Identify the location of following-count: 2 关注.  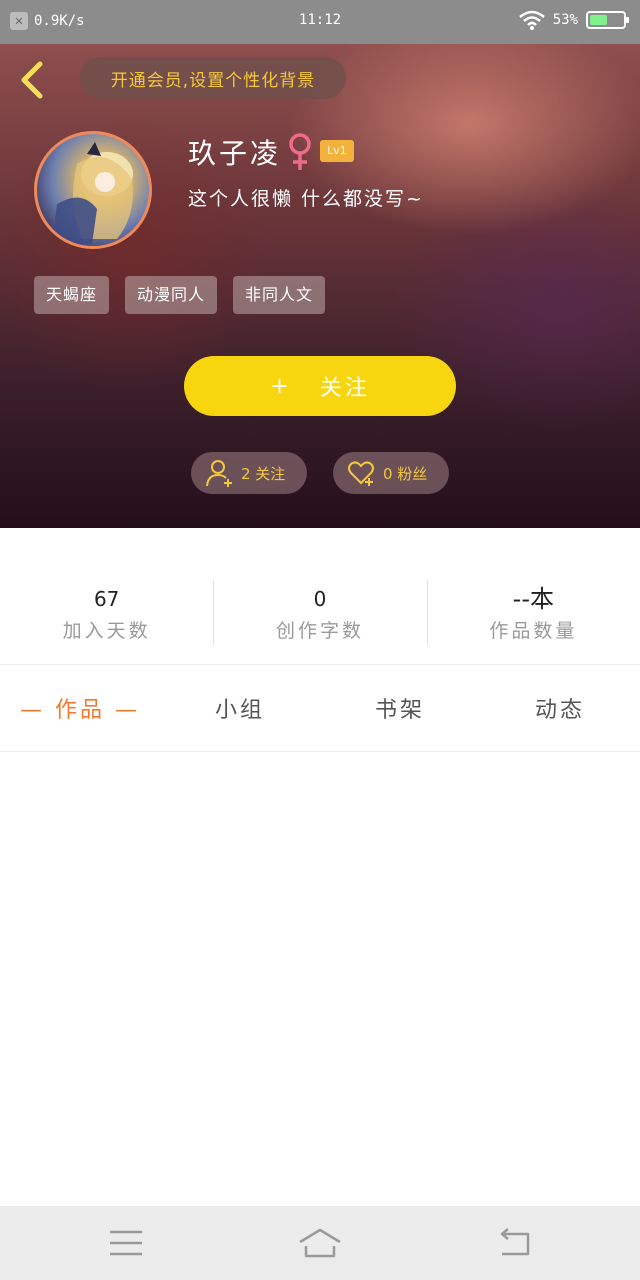
(263, 473).